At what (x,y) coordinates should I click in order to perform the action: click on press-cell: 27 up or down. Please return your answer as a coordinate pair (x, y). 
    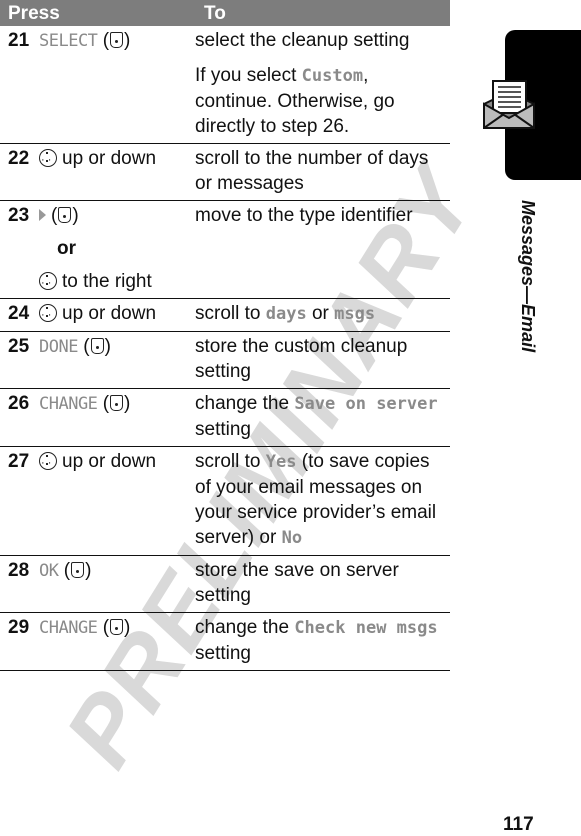
    Looking at the image, I should click on (97, 501).